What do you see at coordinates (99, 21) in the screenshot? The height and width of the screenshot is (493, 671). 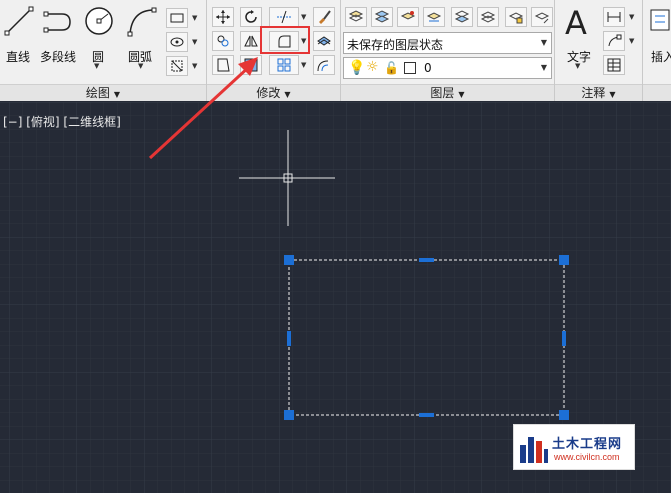 I see `circle-icon` at bounding box center [99, 21].